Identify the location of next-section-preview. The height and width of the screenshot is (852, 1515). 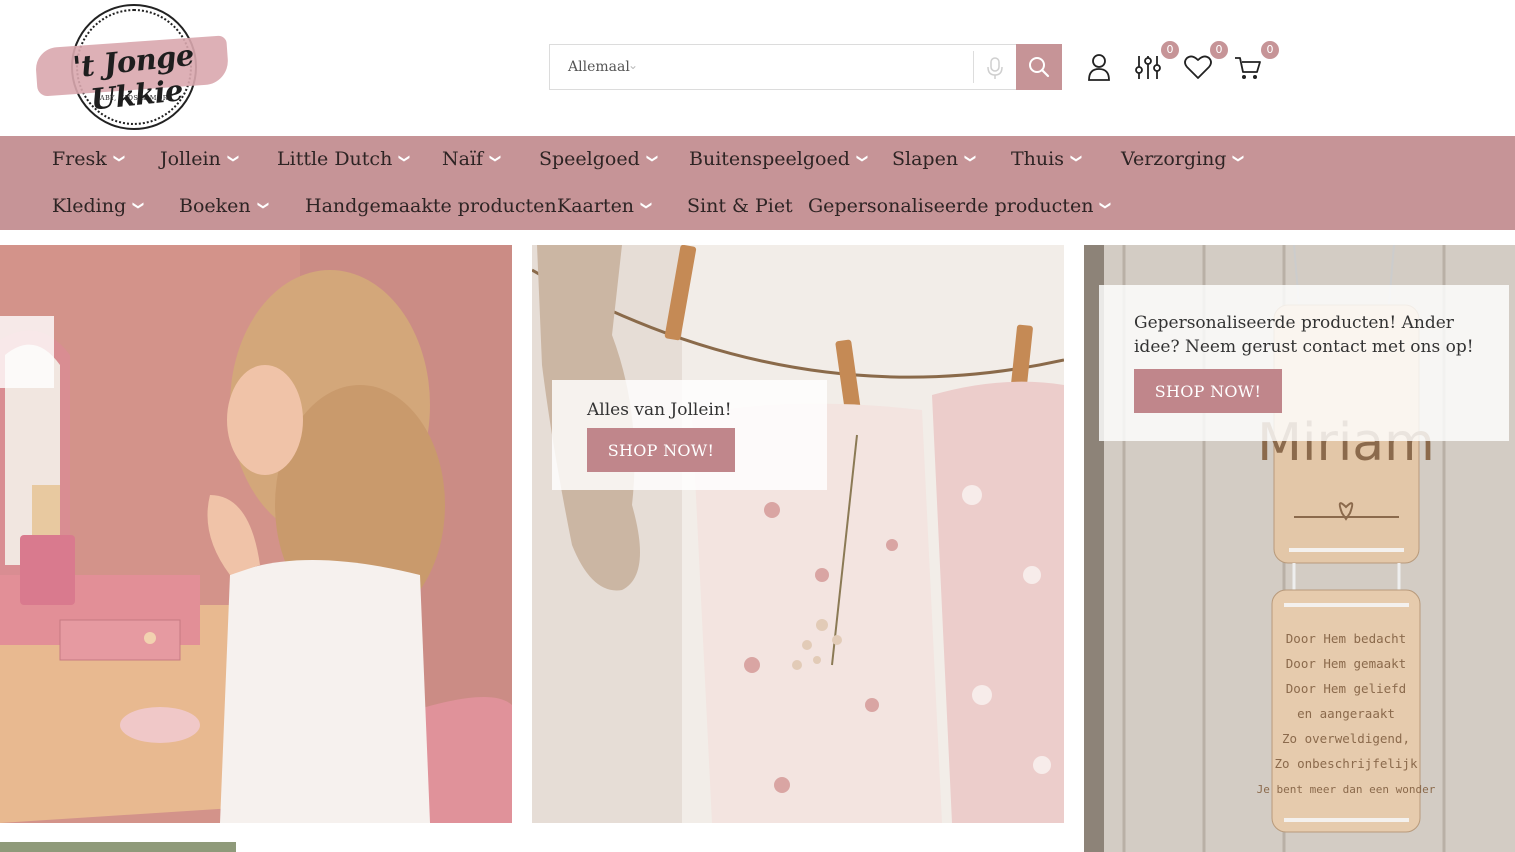
(118, 847).